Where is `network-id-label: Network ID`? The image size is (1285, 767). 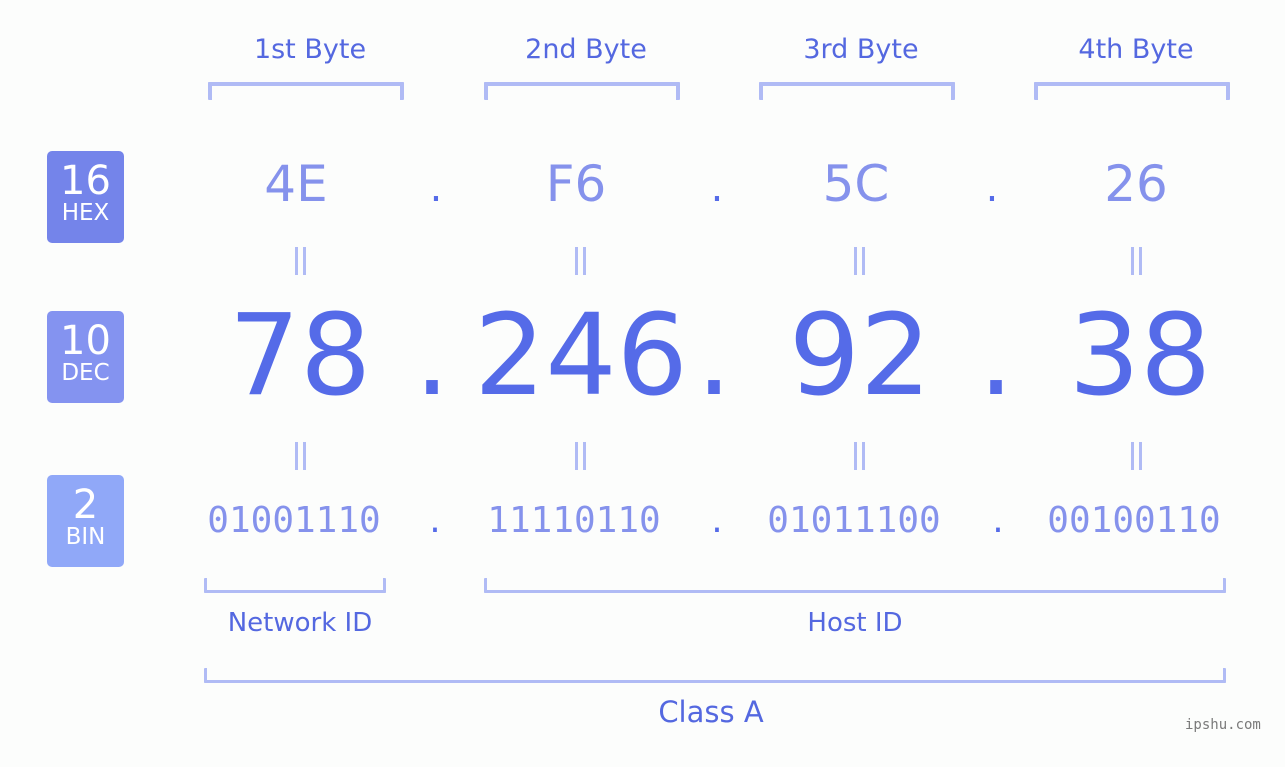
network-id-label: Network ID is located at coordinates (300, 623).